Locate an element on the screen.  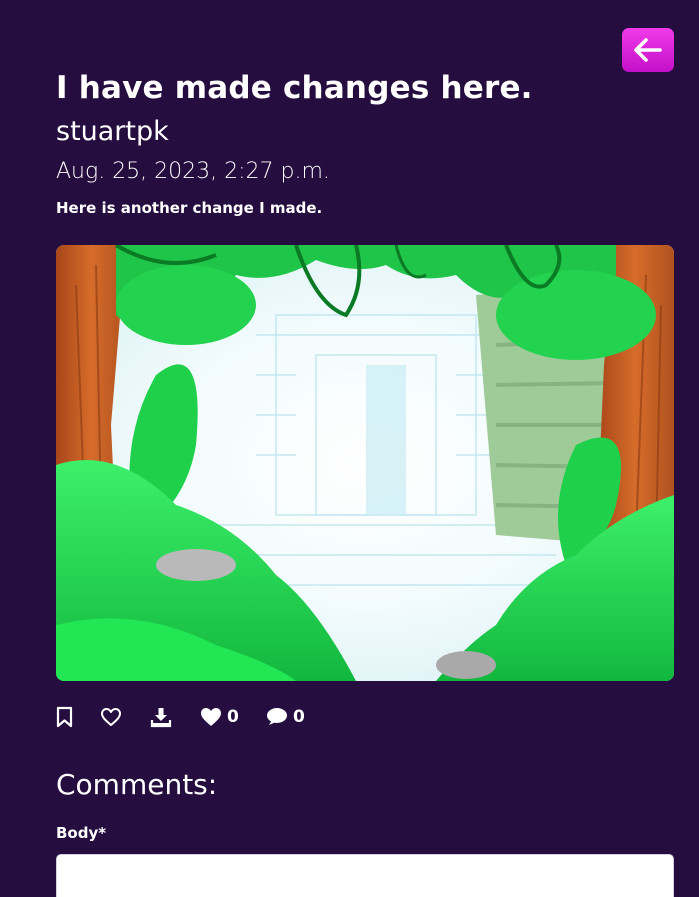
download-icon is located at coordinates (161, 718).